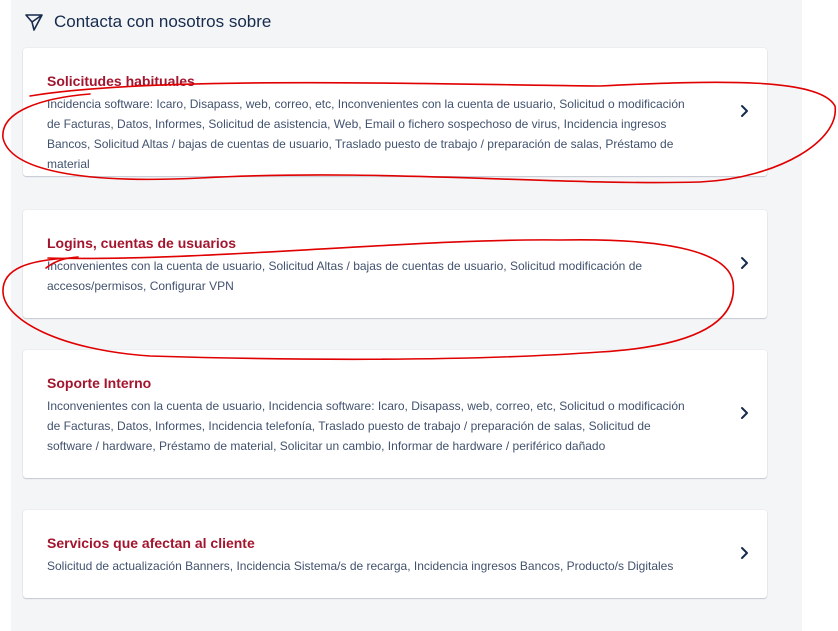  I want to click on card-title: Servicios que afectan al cliente, so click(151, 543).